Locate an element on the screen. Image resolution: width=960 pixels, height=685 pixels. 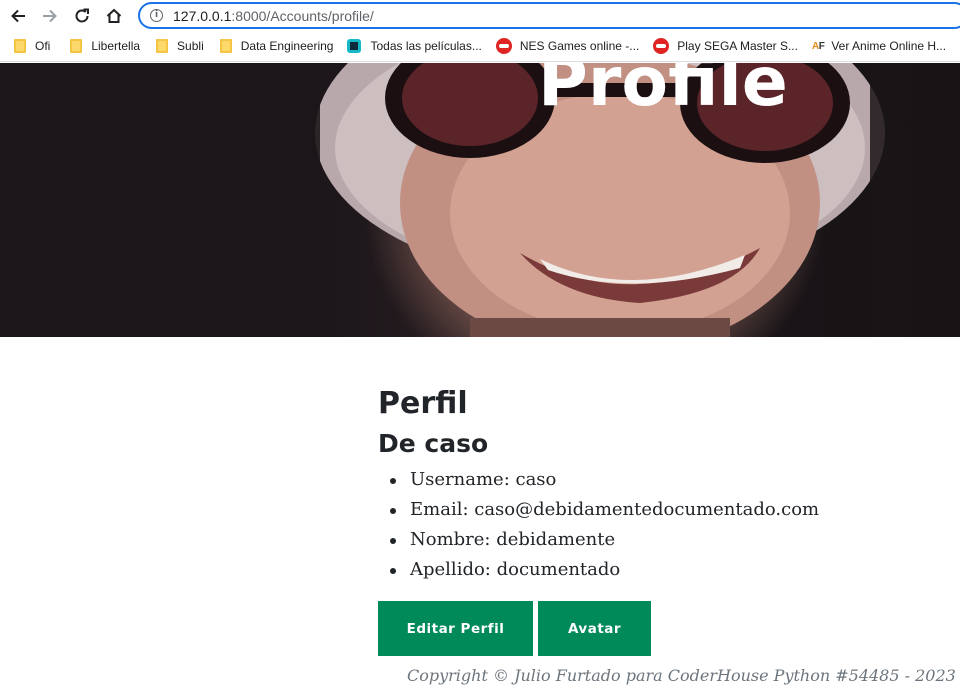
home-icon is located at coordinates (114, 15).